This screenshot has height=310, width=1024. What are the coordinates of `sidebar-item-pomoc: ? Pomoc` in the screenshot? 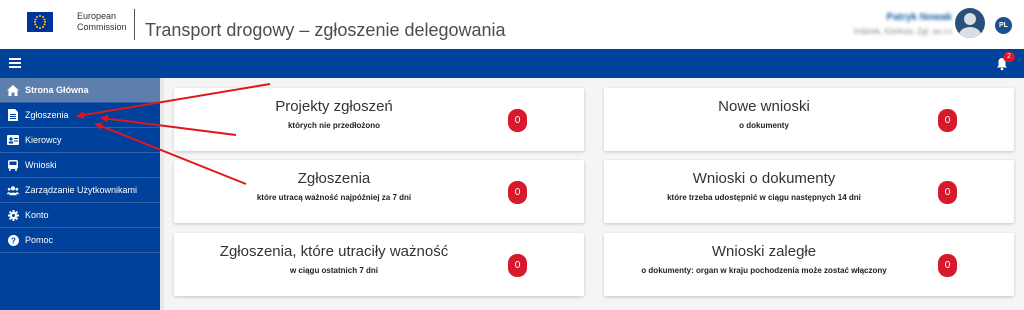 It's located at (80, 240).